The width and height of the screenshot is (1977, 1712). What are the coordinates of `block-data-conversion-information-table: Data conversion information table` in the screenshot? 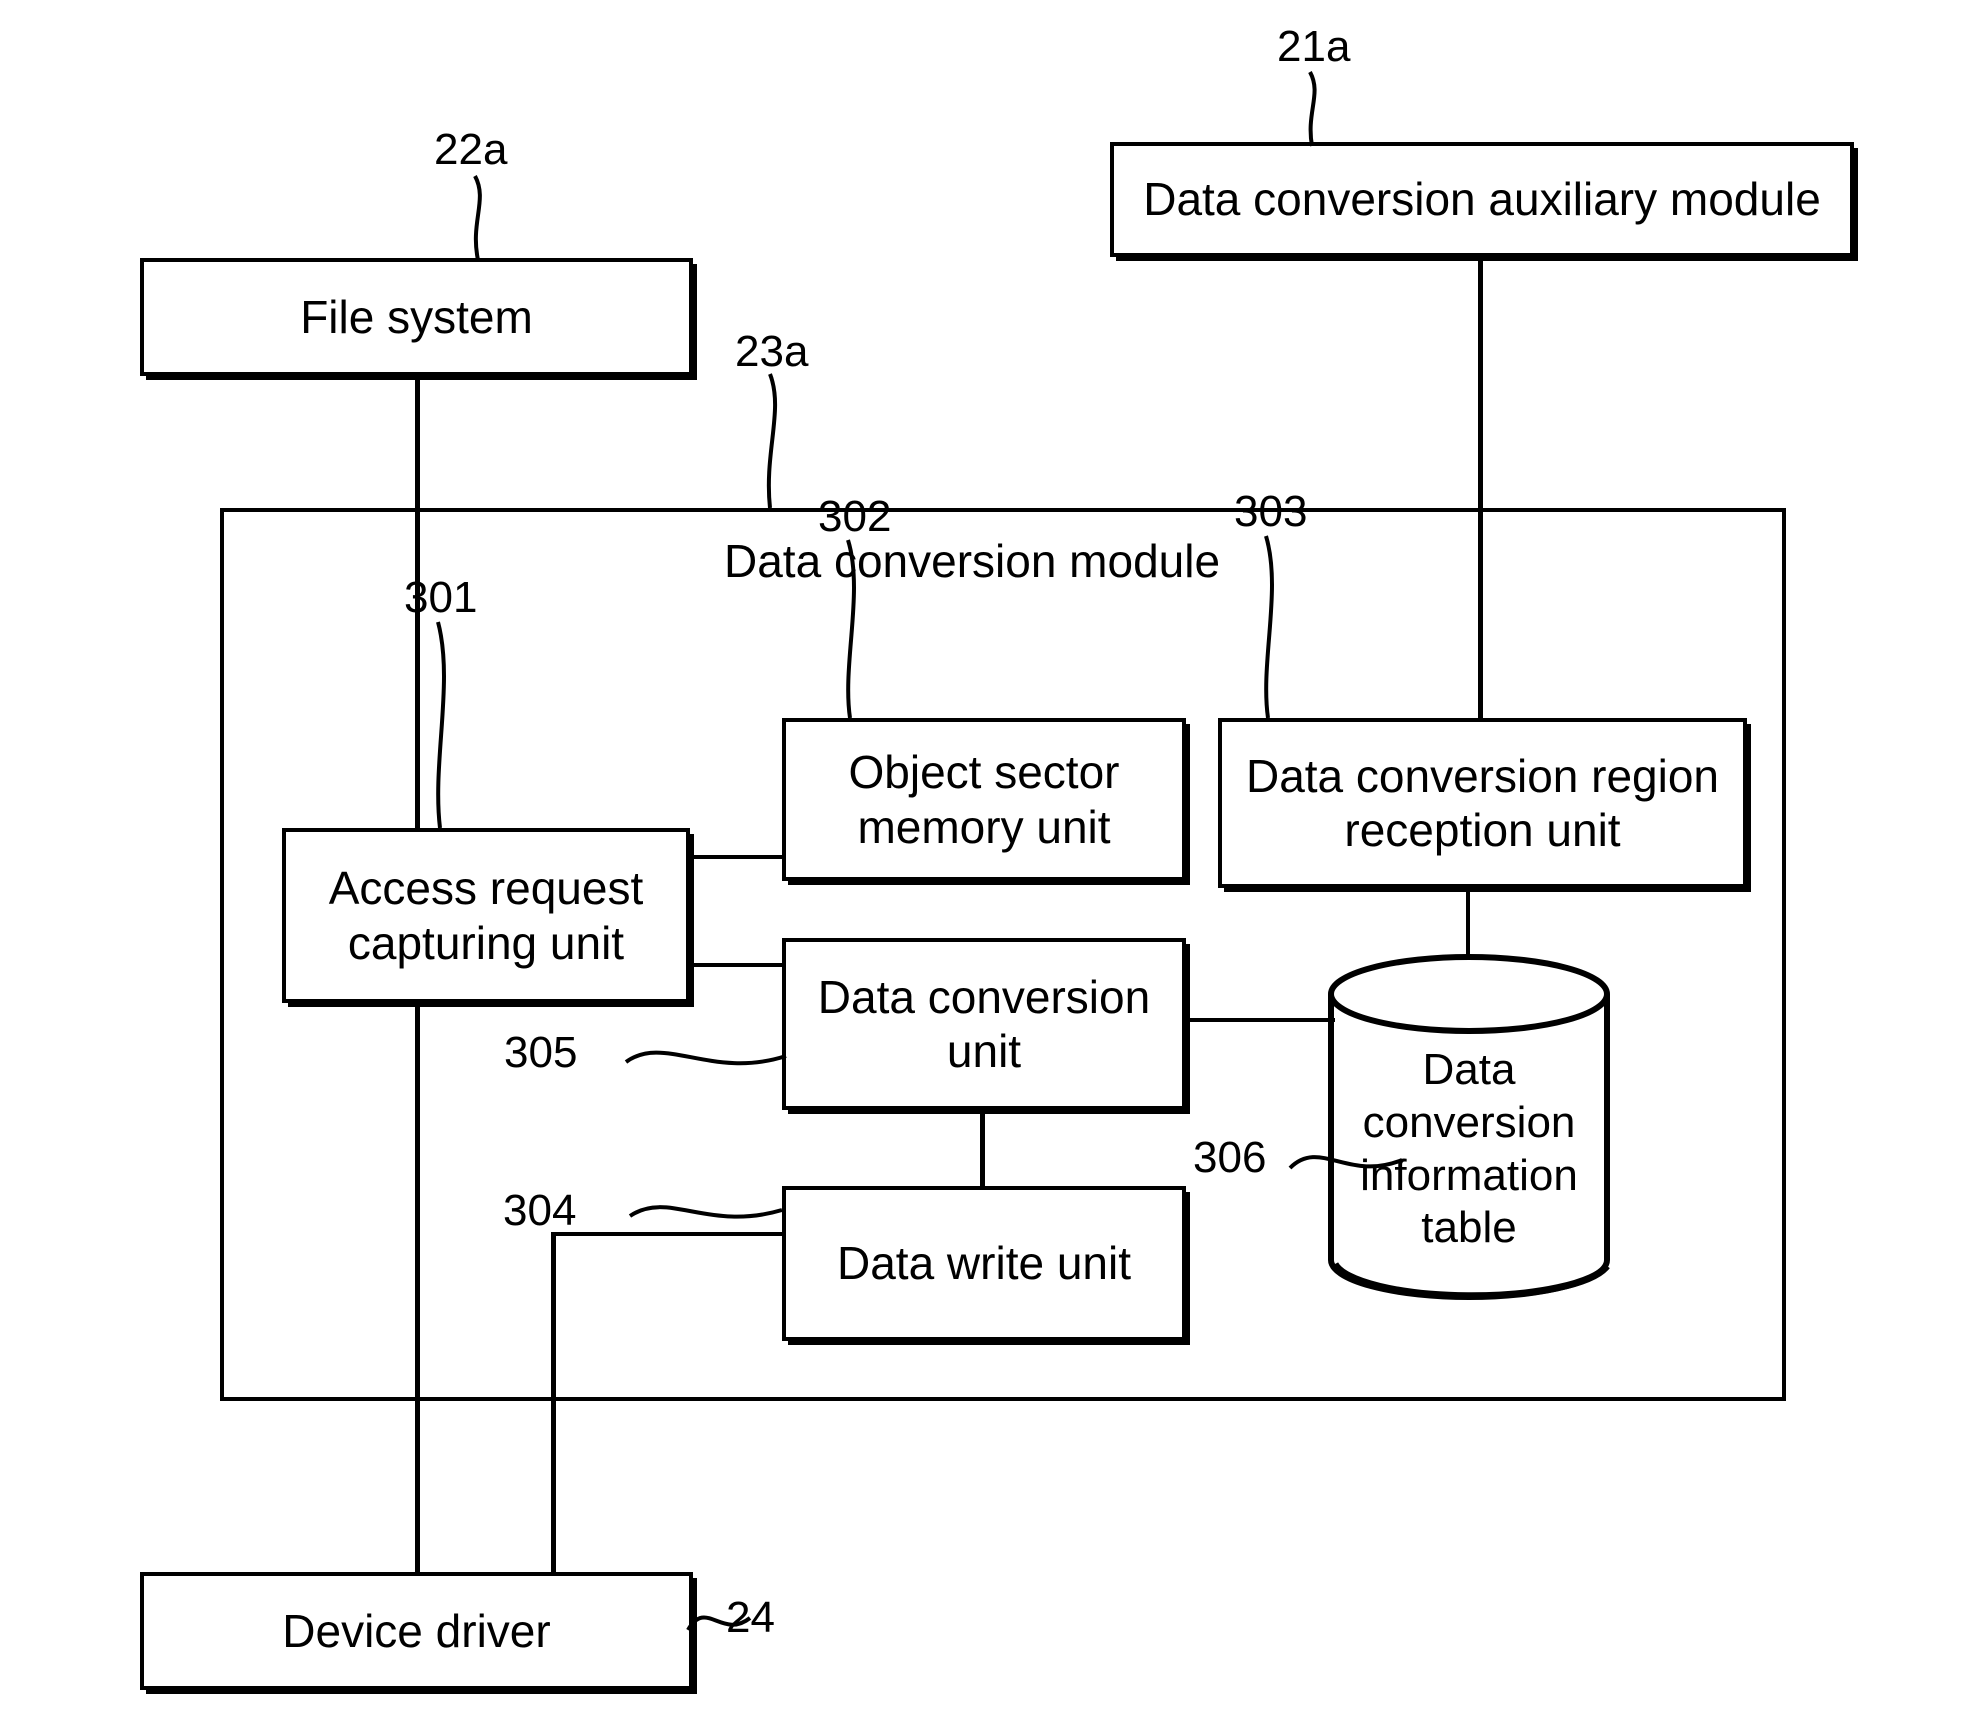 It's located at (1469, 1127).